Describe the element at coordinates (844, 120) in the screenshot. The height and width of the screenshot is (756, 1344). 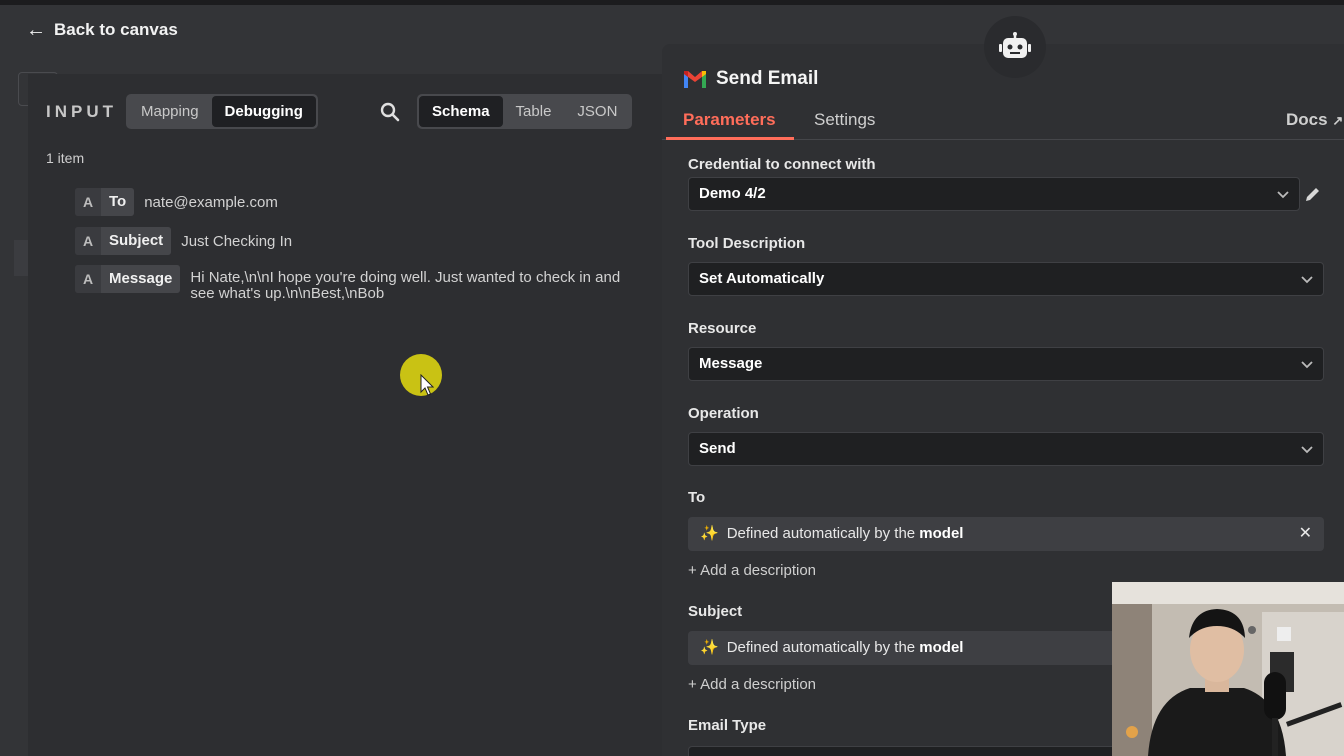
I see `tab-settings: Settings` at that location.